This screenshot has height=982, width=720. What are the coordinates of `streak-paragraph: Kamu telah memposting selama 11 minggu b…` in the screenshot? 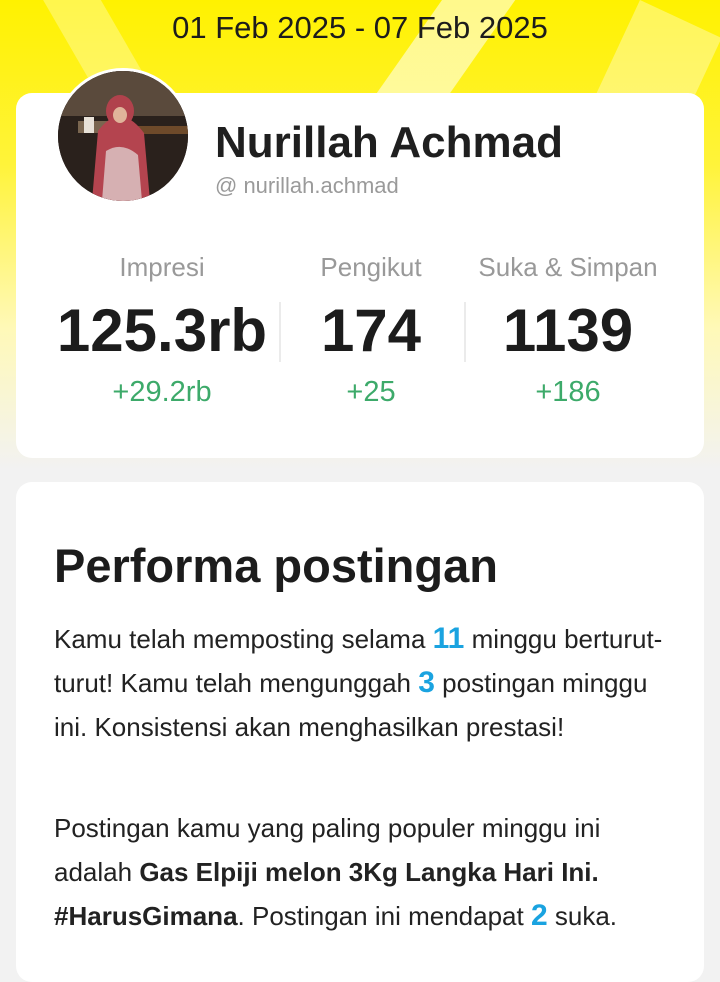 It's located at (369, 683).